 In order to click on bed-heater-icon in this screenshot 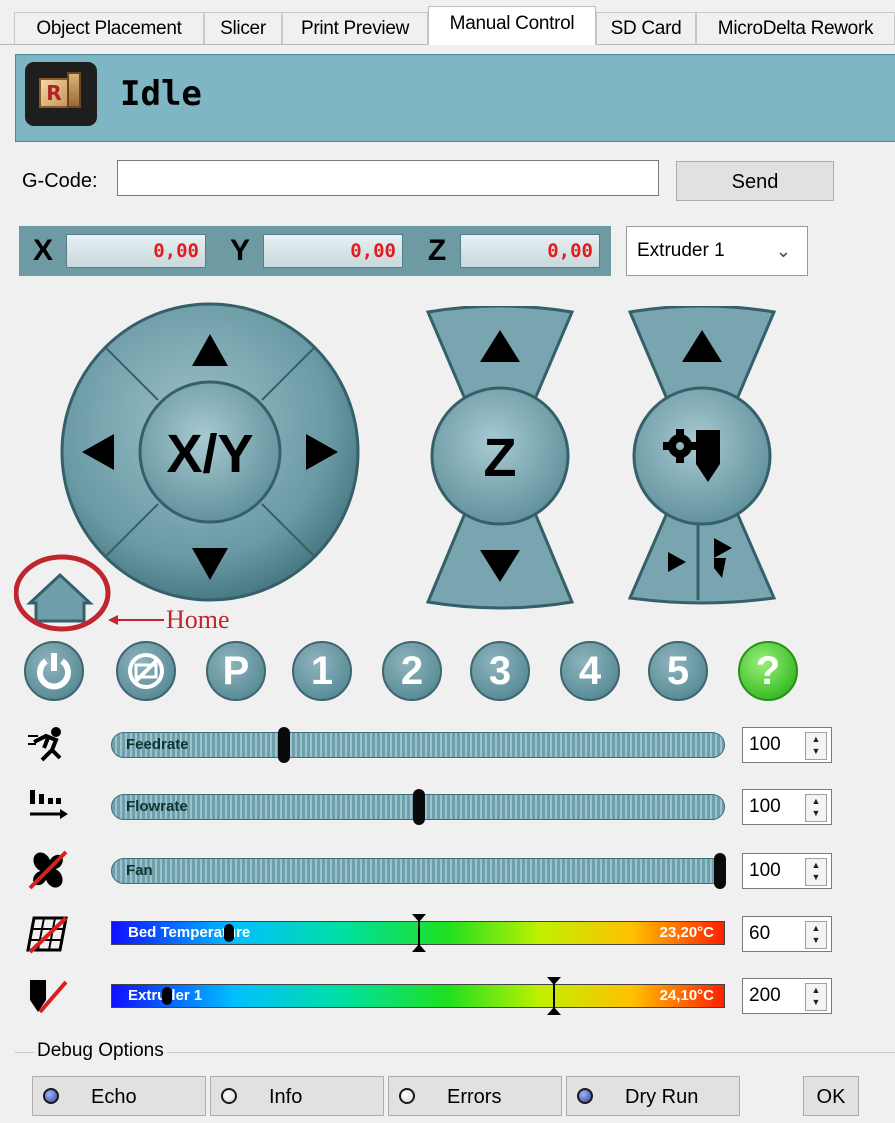, I will do `click(47, 935)`.